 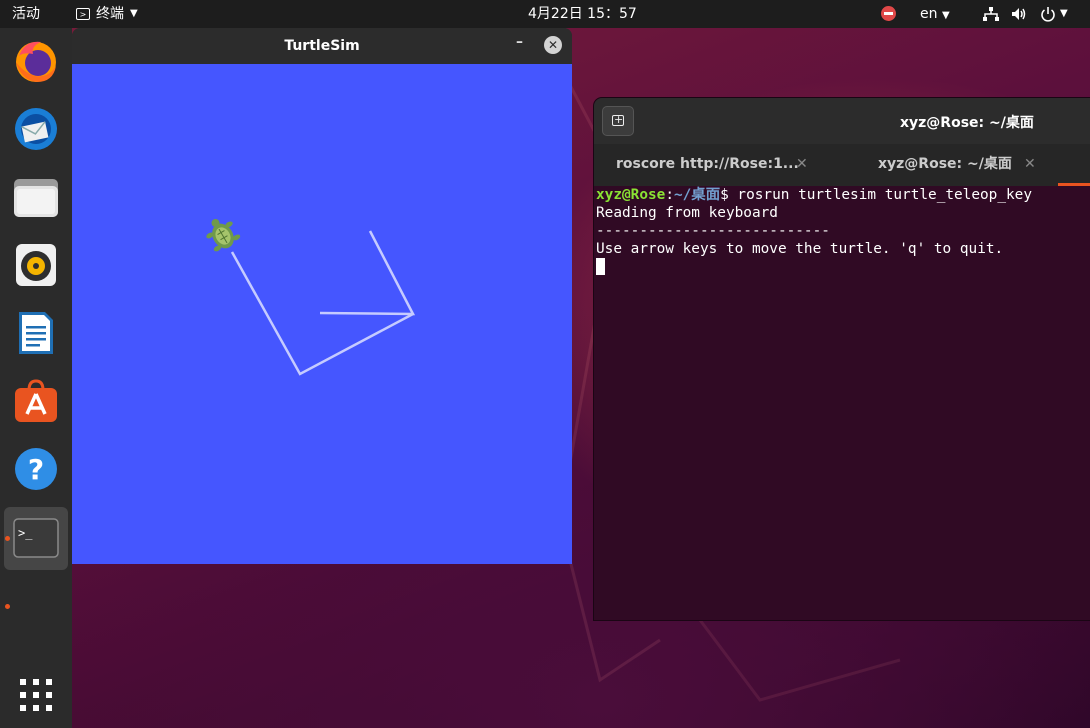 I want to click on dock-item-help: ?, so click(x=36, y=469).